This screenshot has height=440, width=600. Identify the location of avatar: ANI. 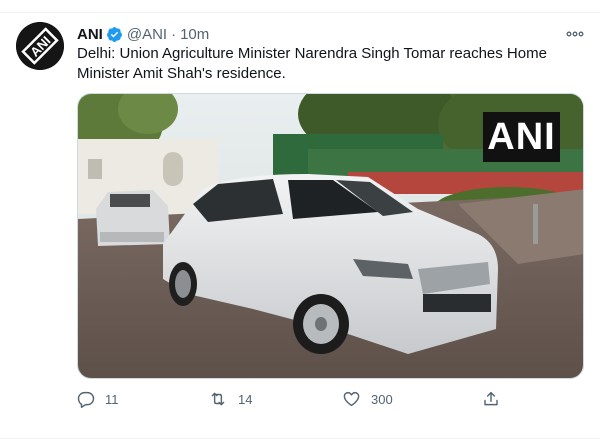
(40, 46).